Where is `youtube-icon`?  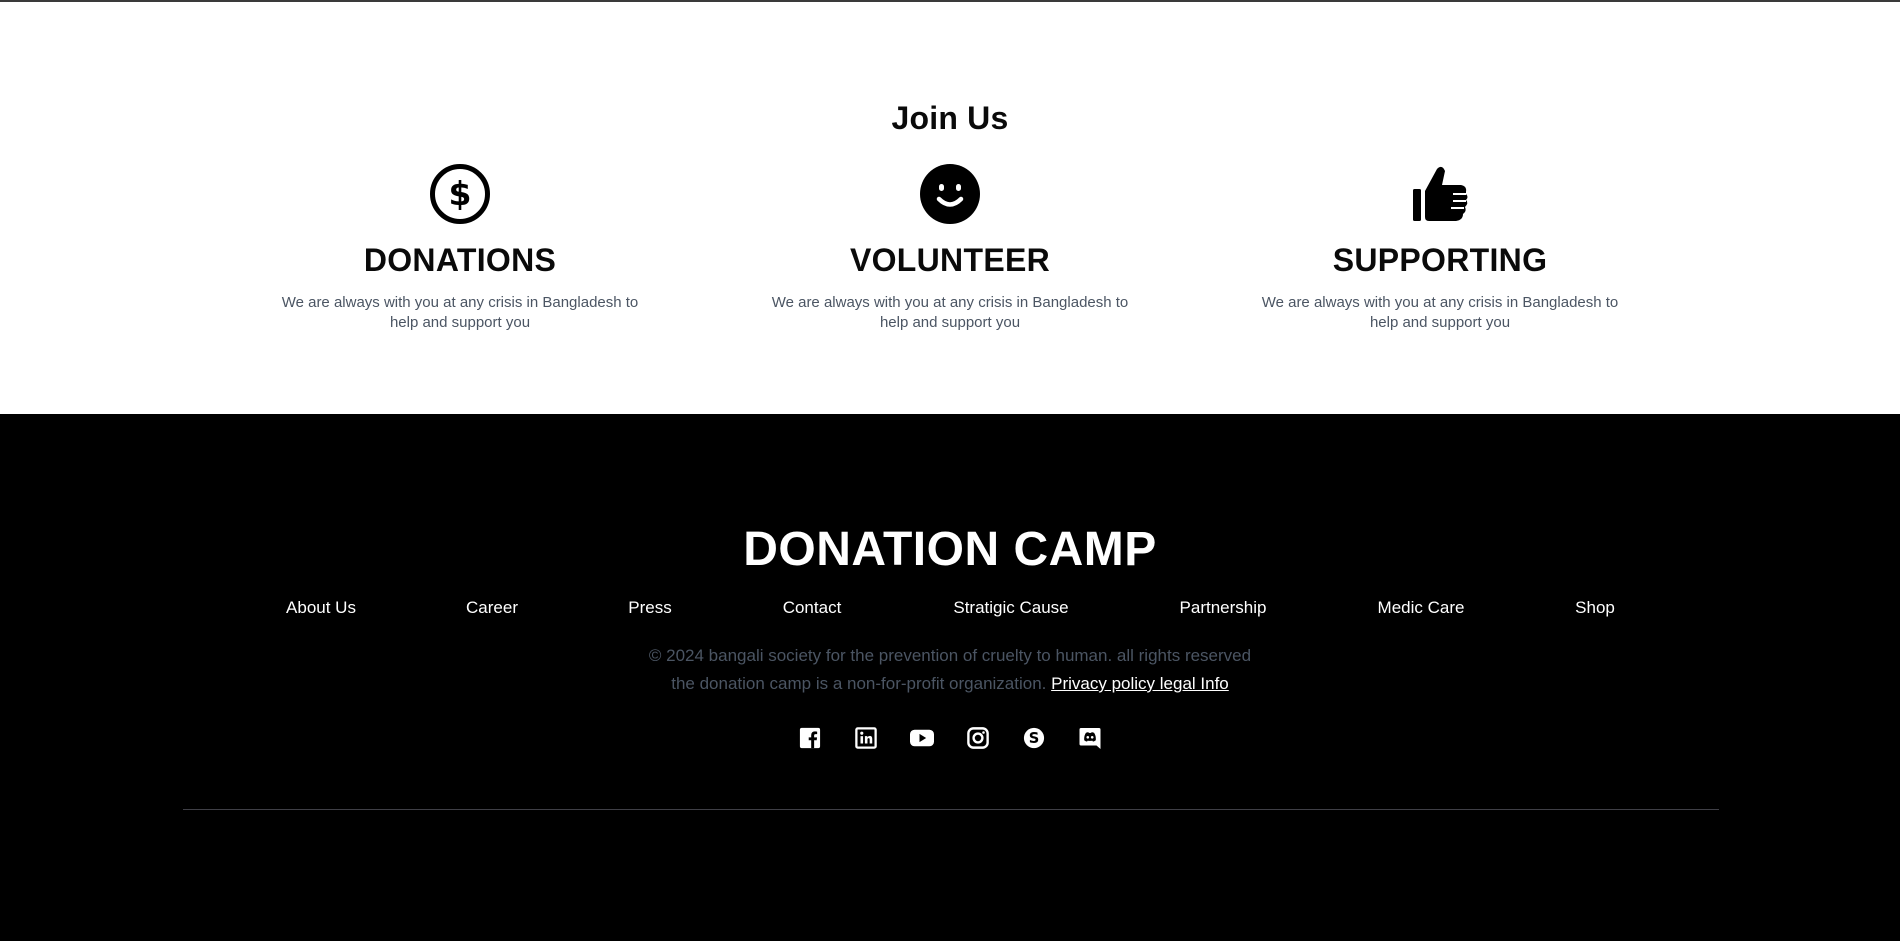
youtube-icon is located at coordinates (922, 738).